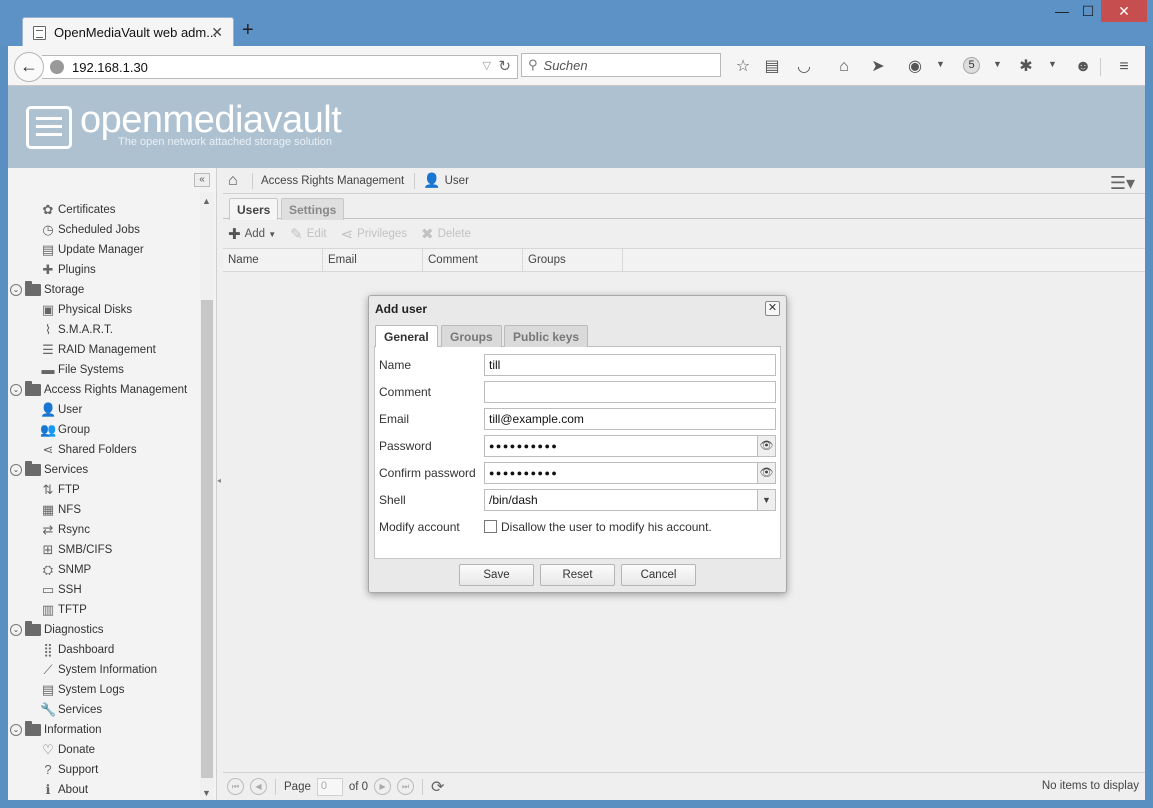 The image size is (1153, 808). I want to click on counter-dropdown-icon: ▼, so click(997, 64).